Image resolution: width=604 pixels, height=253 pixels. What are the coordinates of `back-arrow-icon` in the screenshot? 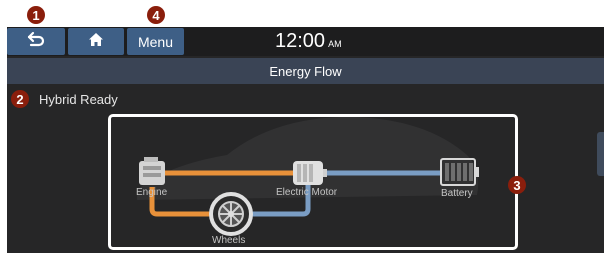 It's located at (36, 41).